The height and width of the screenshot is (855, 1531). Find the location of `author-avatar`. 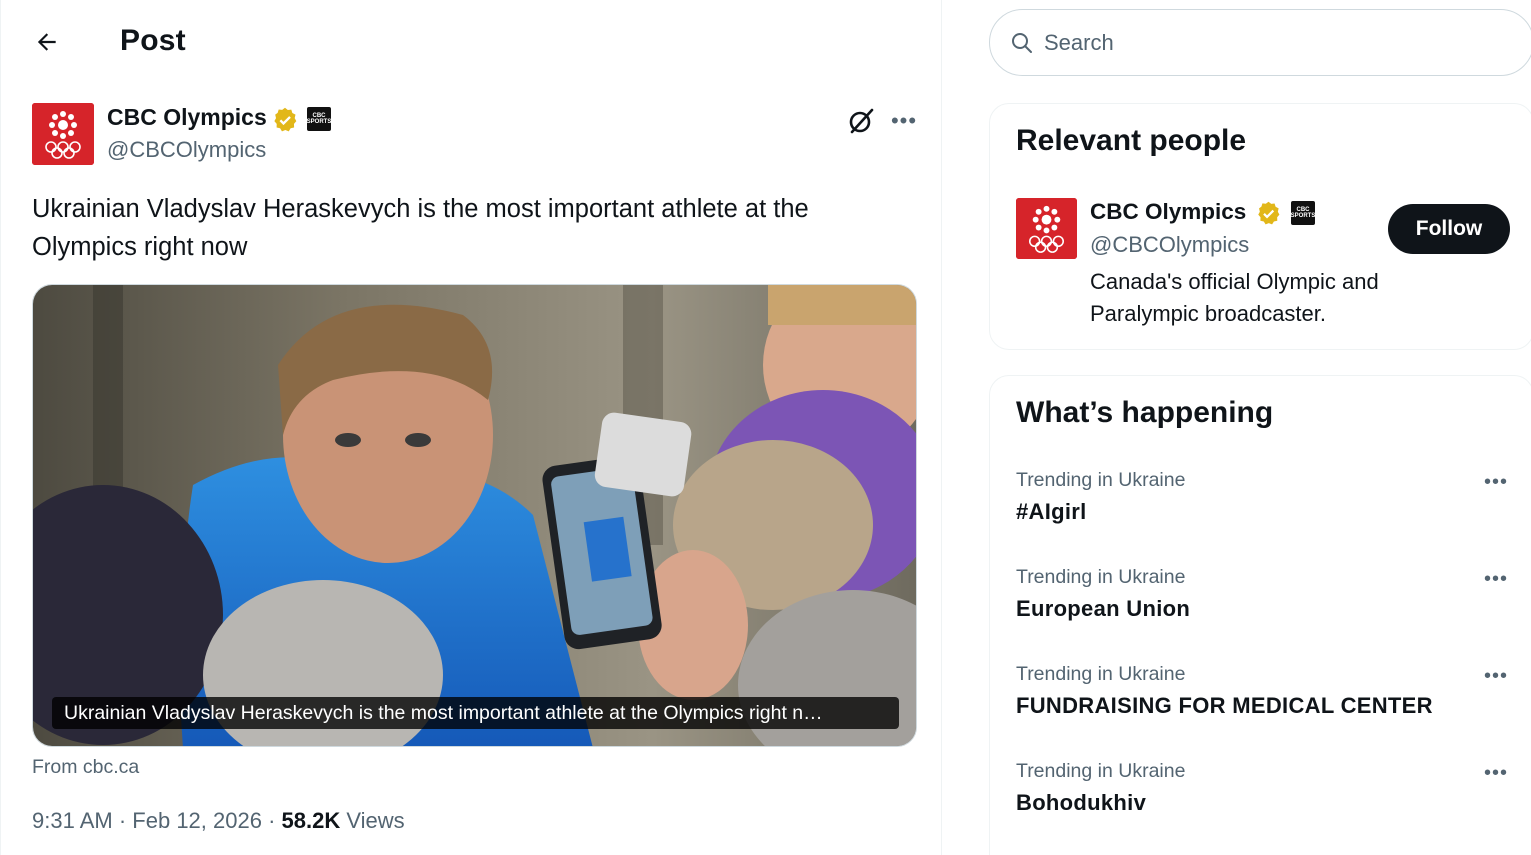

author-avatar is located at coordinates (63, 134).